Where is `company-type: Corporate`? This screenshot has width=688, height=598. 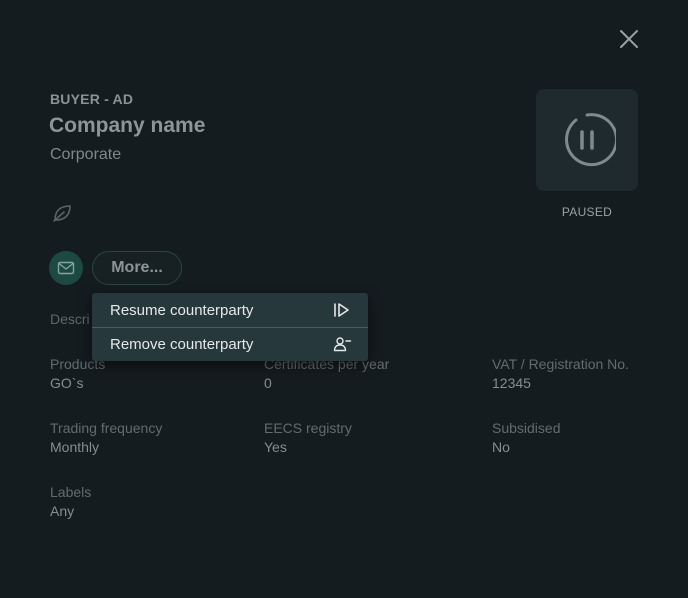 company-type: Corporate is located at coordinates (86, 154).